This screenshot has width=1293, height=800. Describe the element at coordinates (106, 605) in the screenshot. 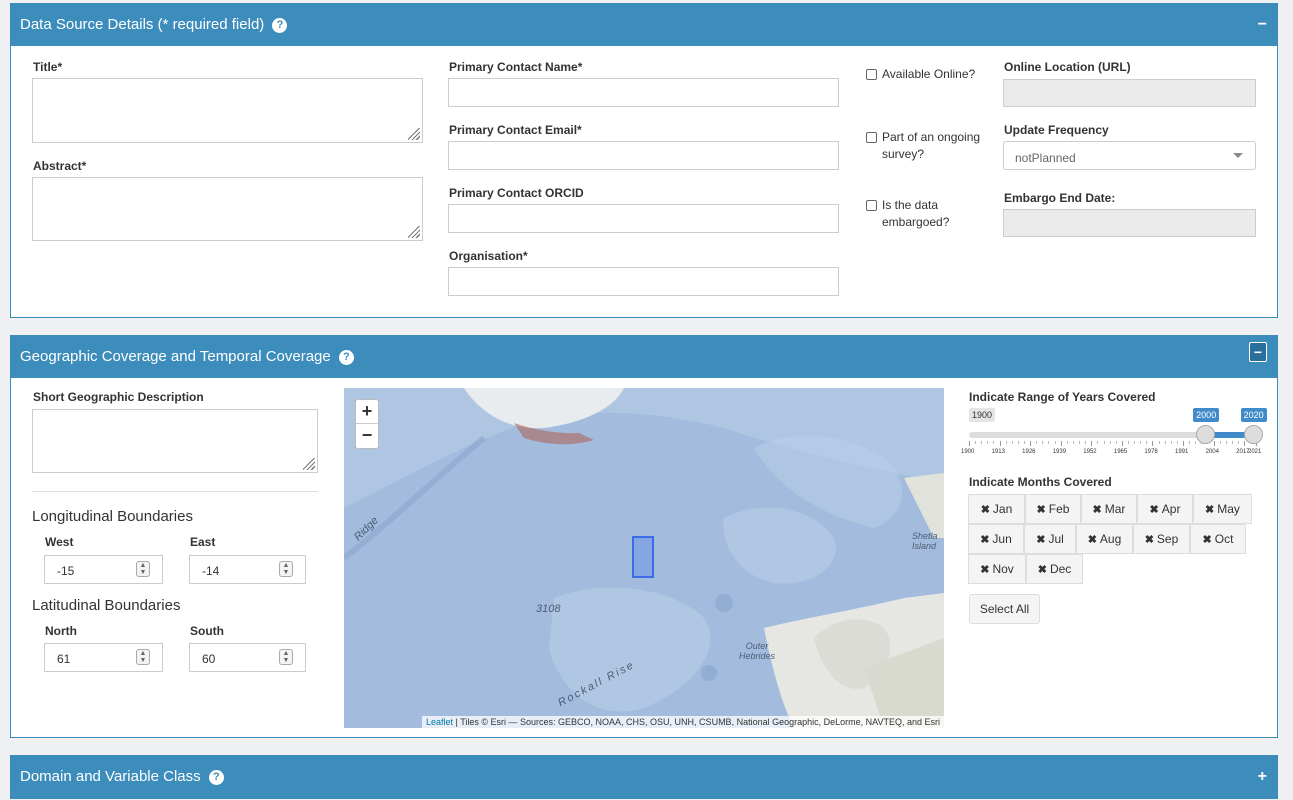

I see `latitudinal-title: Latitudinal Boundaries` at that location.